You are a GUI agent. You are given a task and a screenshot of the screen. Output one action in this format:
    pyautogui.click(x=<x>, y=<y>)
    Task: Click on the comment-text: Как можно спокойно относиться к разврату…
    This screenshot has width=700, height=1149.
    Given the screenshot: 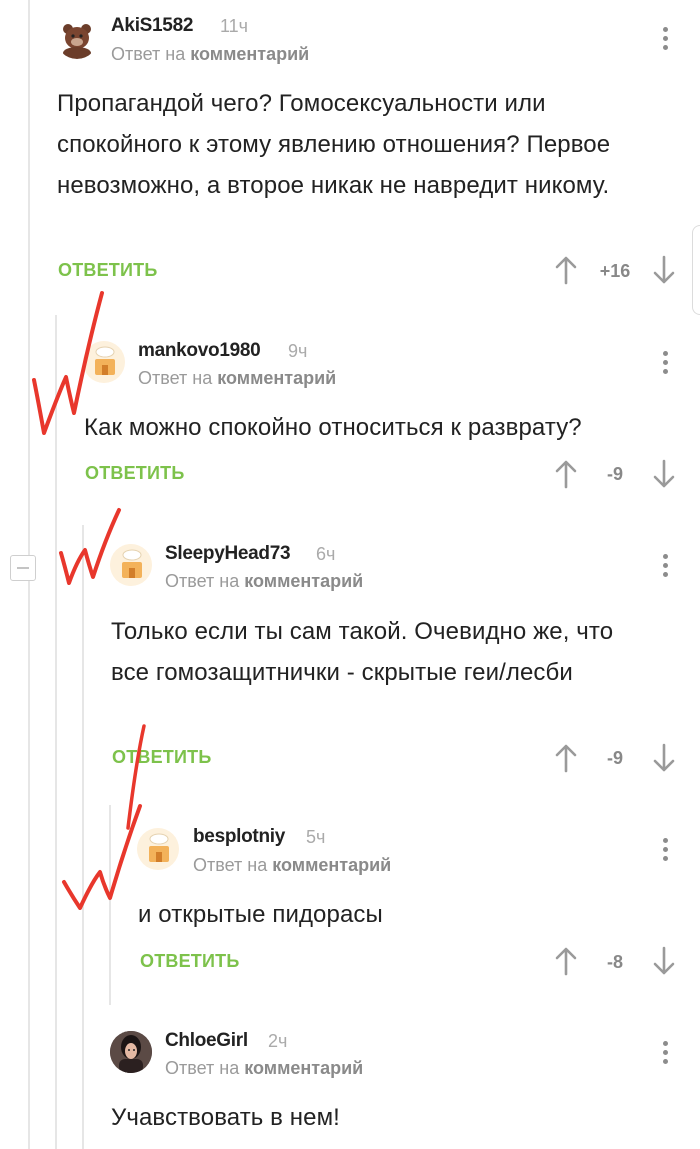 What is the action you would take?
    pyautogui.click(x=333, y=427)
    